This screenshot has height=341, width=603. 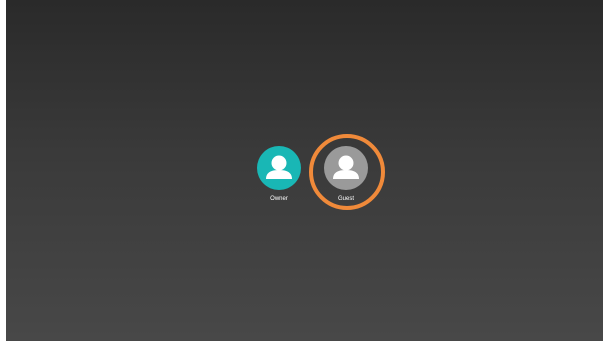 I want to click on guest-label: Guest, so click(x=345, y=199).